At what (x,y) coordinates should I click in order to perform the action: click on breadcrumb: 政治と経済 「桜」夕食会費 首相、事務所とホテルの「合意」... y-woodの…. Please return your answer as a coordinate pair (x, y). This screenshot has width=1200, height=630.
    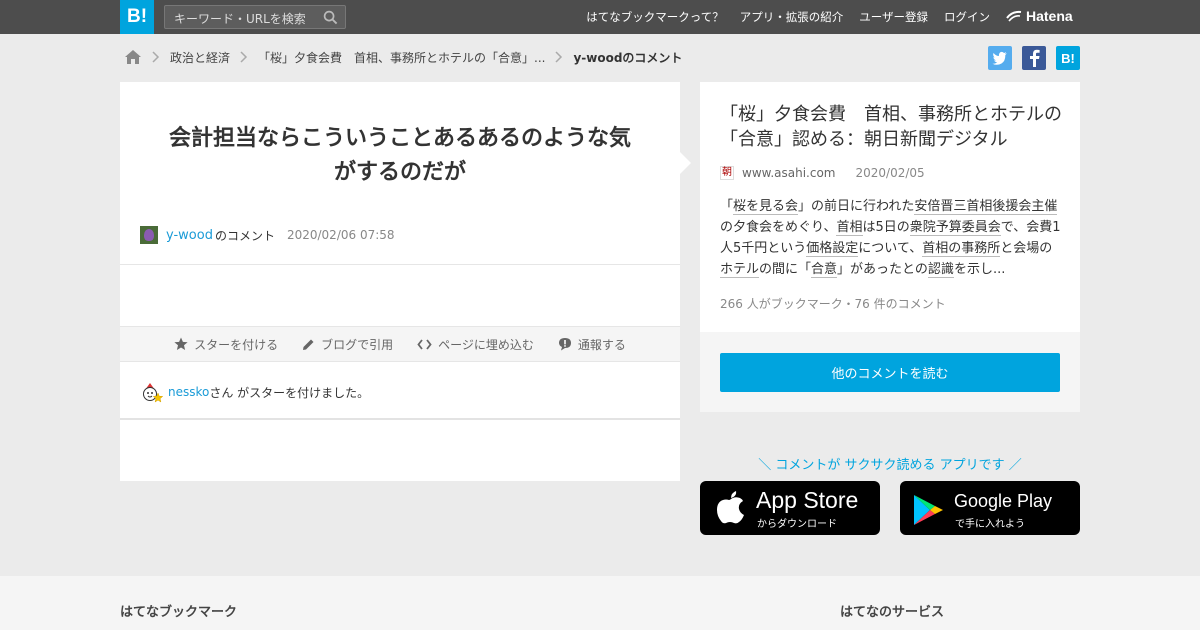
    Looking at the image, I should click on (403, 57).